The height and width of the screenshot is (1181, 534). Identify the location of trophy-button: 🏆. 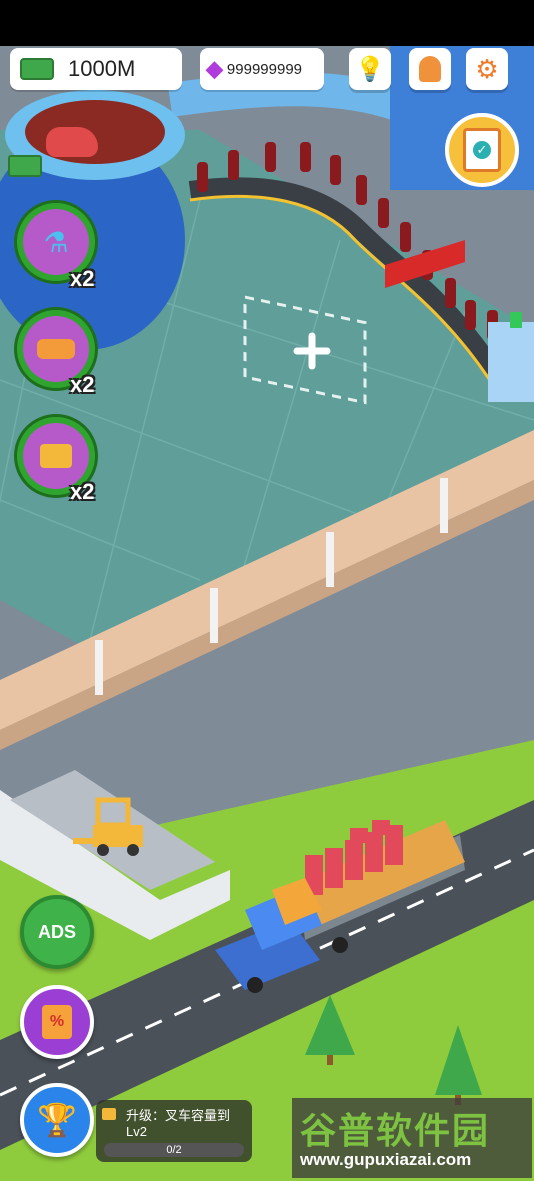
(57, 1120).